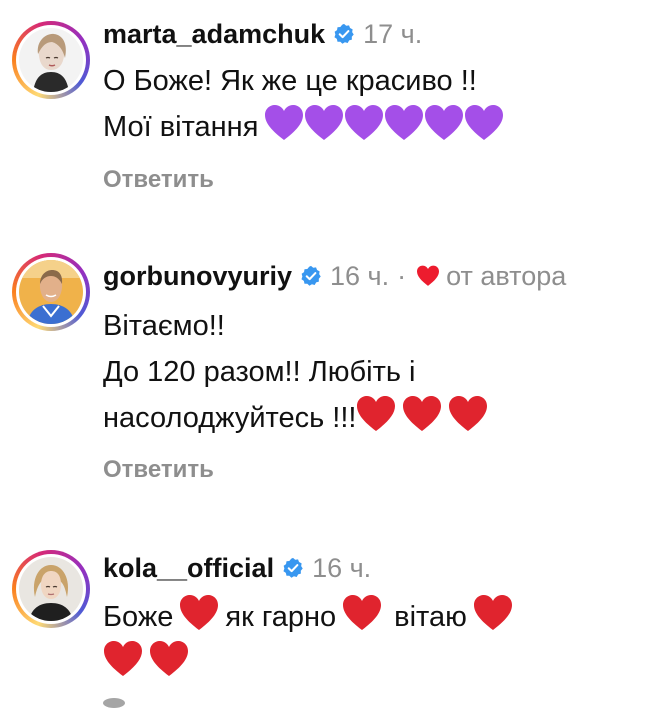 The height and width of the screenshot is (708, 651). Describe the element at coordinates (197, 276) in the screenshot. I see `username: gorbunovyuriy` at that location.